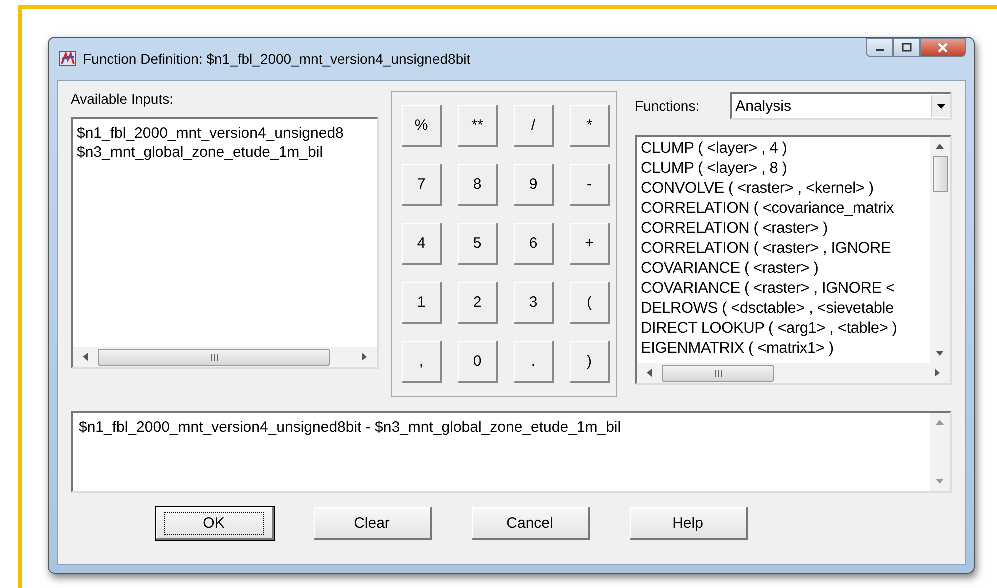 Image resolution: width=997 pixels, height=588 pixels. What do you see at coordinates (783, 149) in the screenshot?
I see `function-item: CLUMP ( <layer> , 4 )` at bounding box center [783, 149].